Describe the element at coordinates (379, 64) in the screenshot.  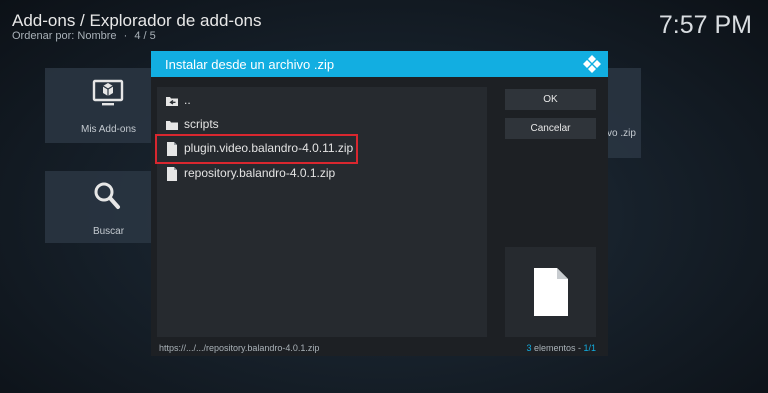
I see `dialog-header: Instalar desde un archivo .zip` at that location.